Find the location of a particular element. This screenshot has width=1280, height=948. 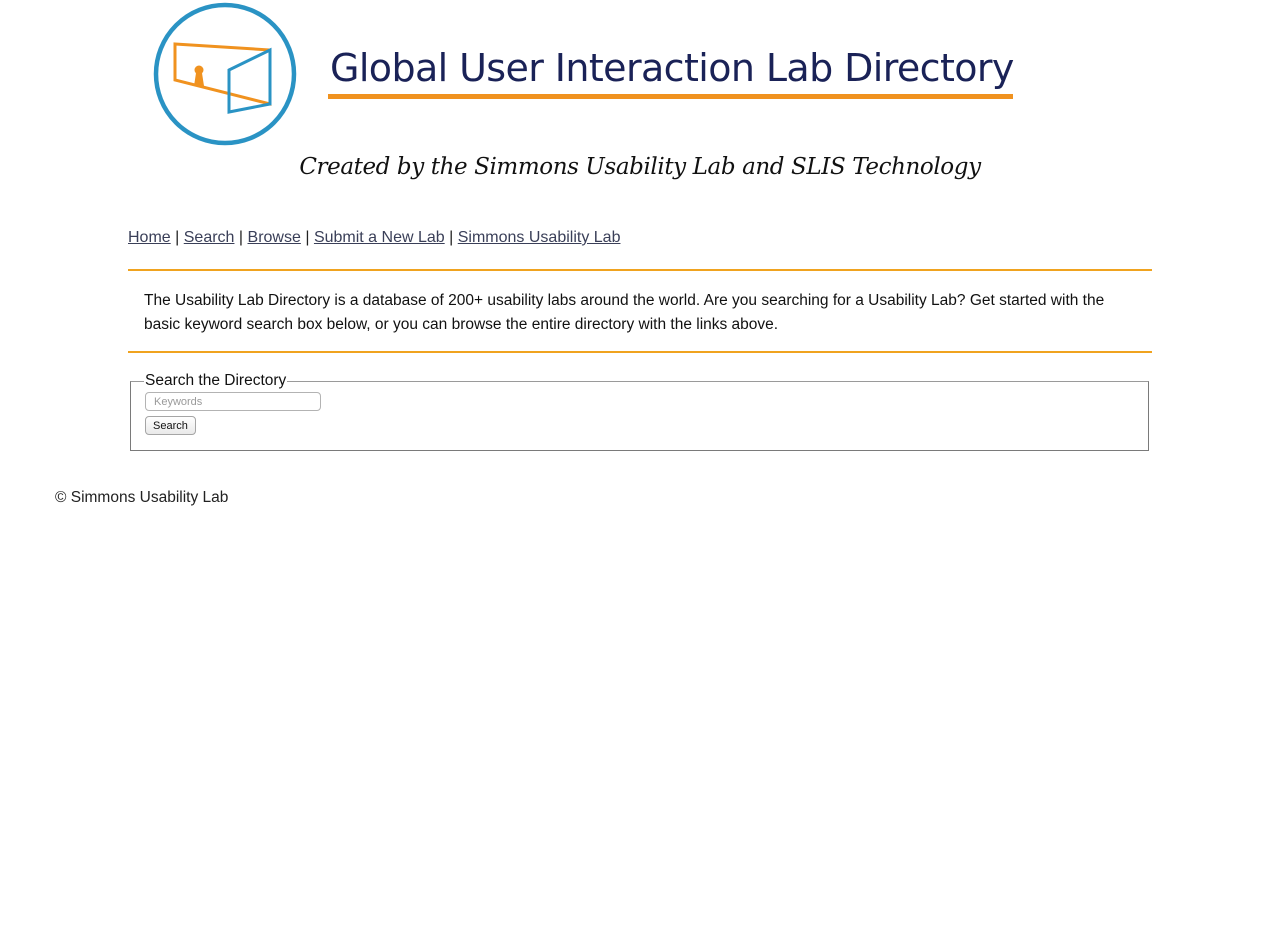

nav-link-home: Home is located at coordinates (149, 237).